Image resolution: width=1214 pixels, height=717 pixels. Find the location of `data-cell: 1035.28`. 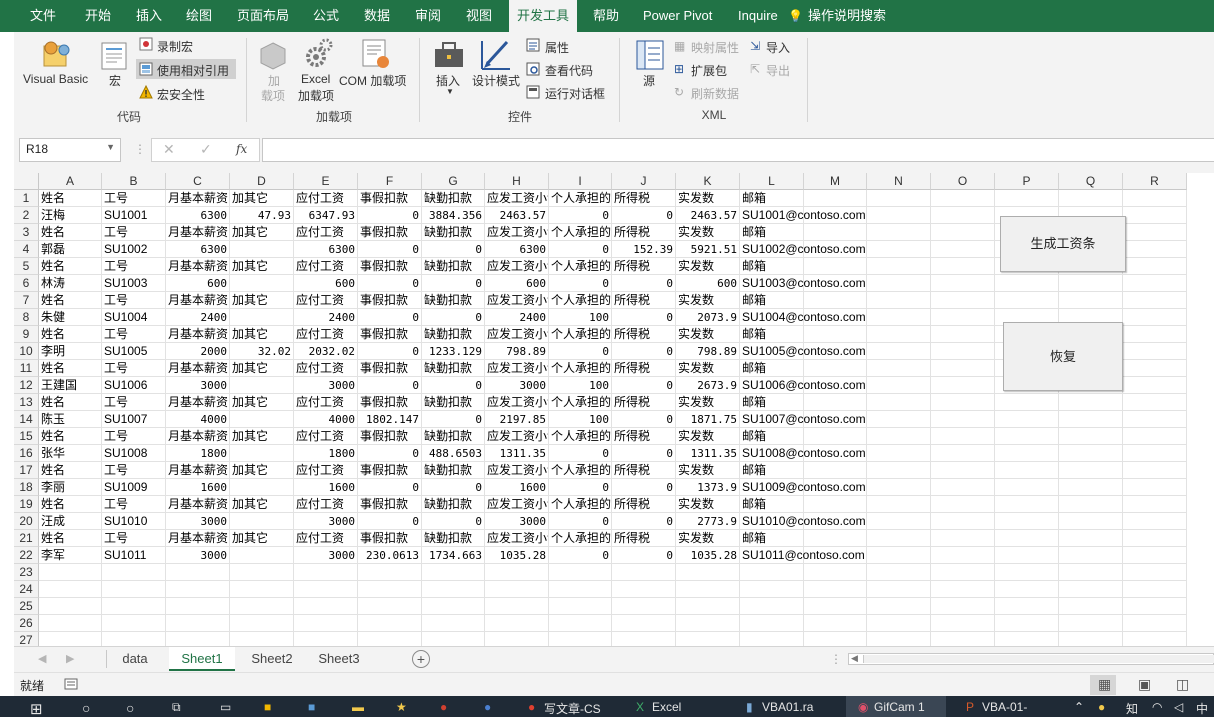

data-cell: 1035.28 is located at coordinates (517, 555).